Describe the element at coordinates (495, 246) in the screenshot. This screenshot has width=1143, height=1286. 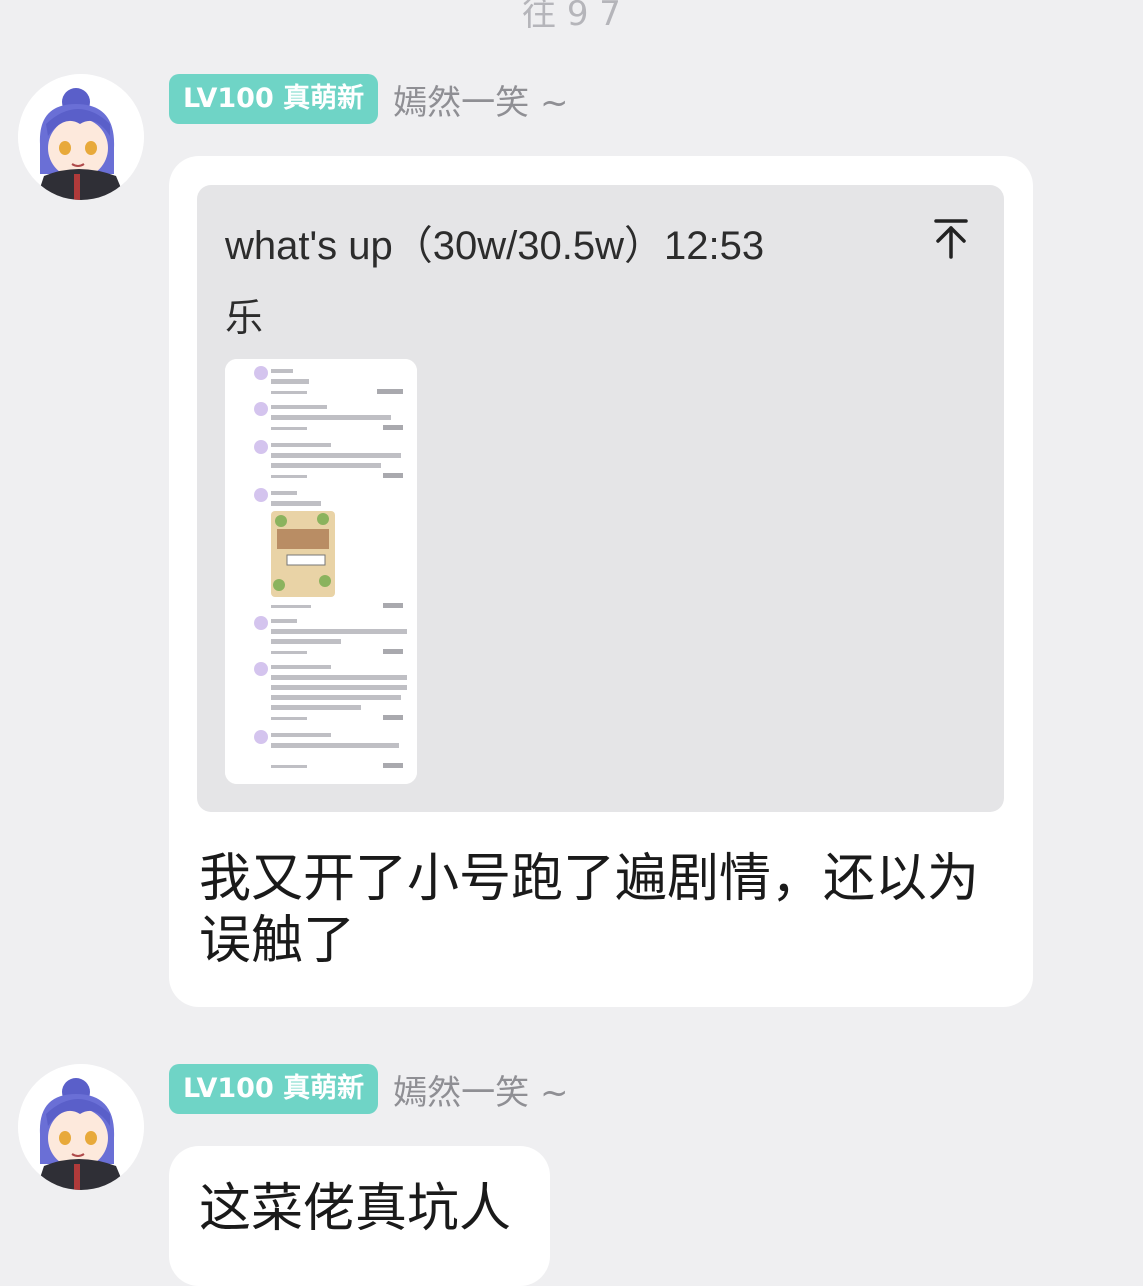
I see `quoted-message-header: what's up（30w/30.5w）12:53` at that location.